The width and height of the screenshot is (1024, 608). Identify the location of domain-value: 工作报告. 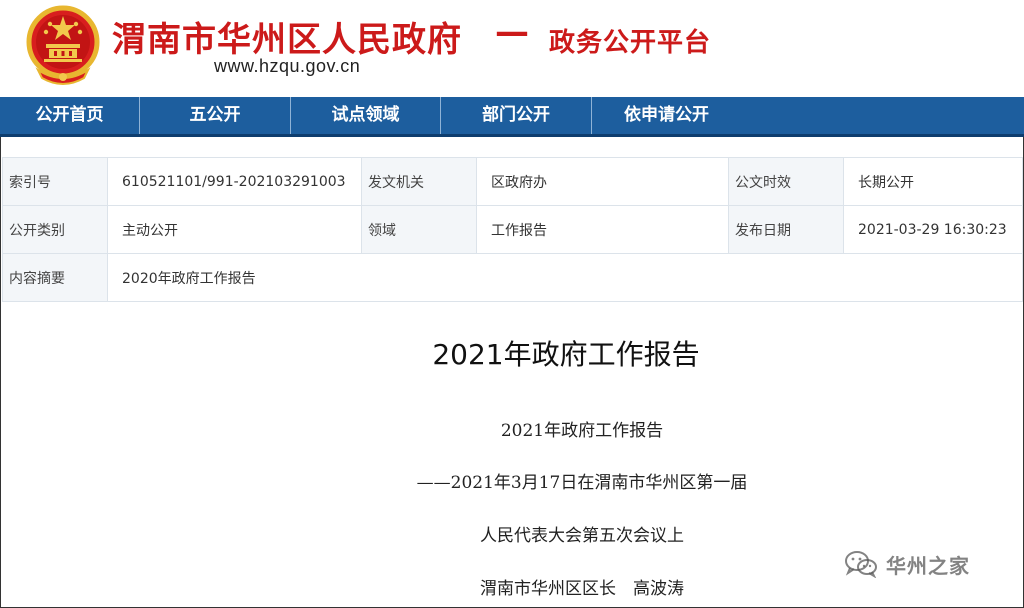
(602, 229).